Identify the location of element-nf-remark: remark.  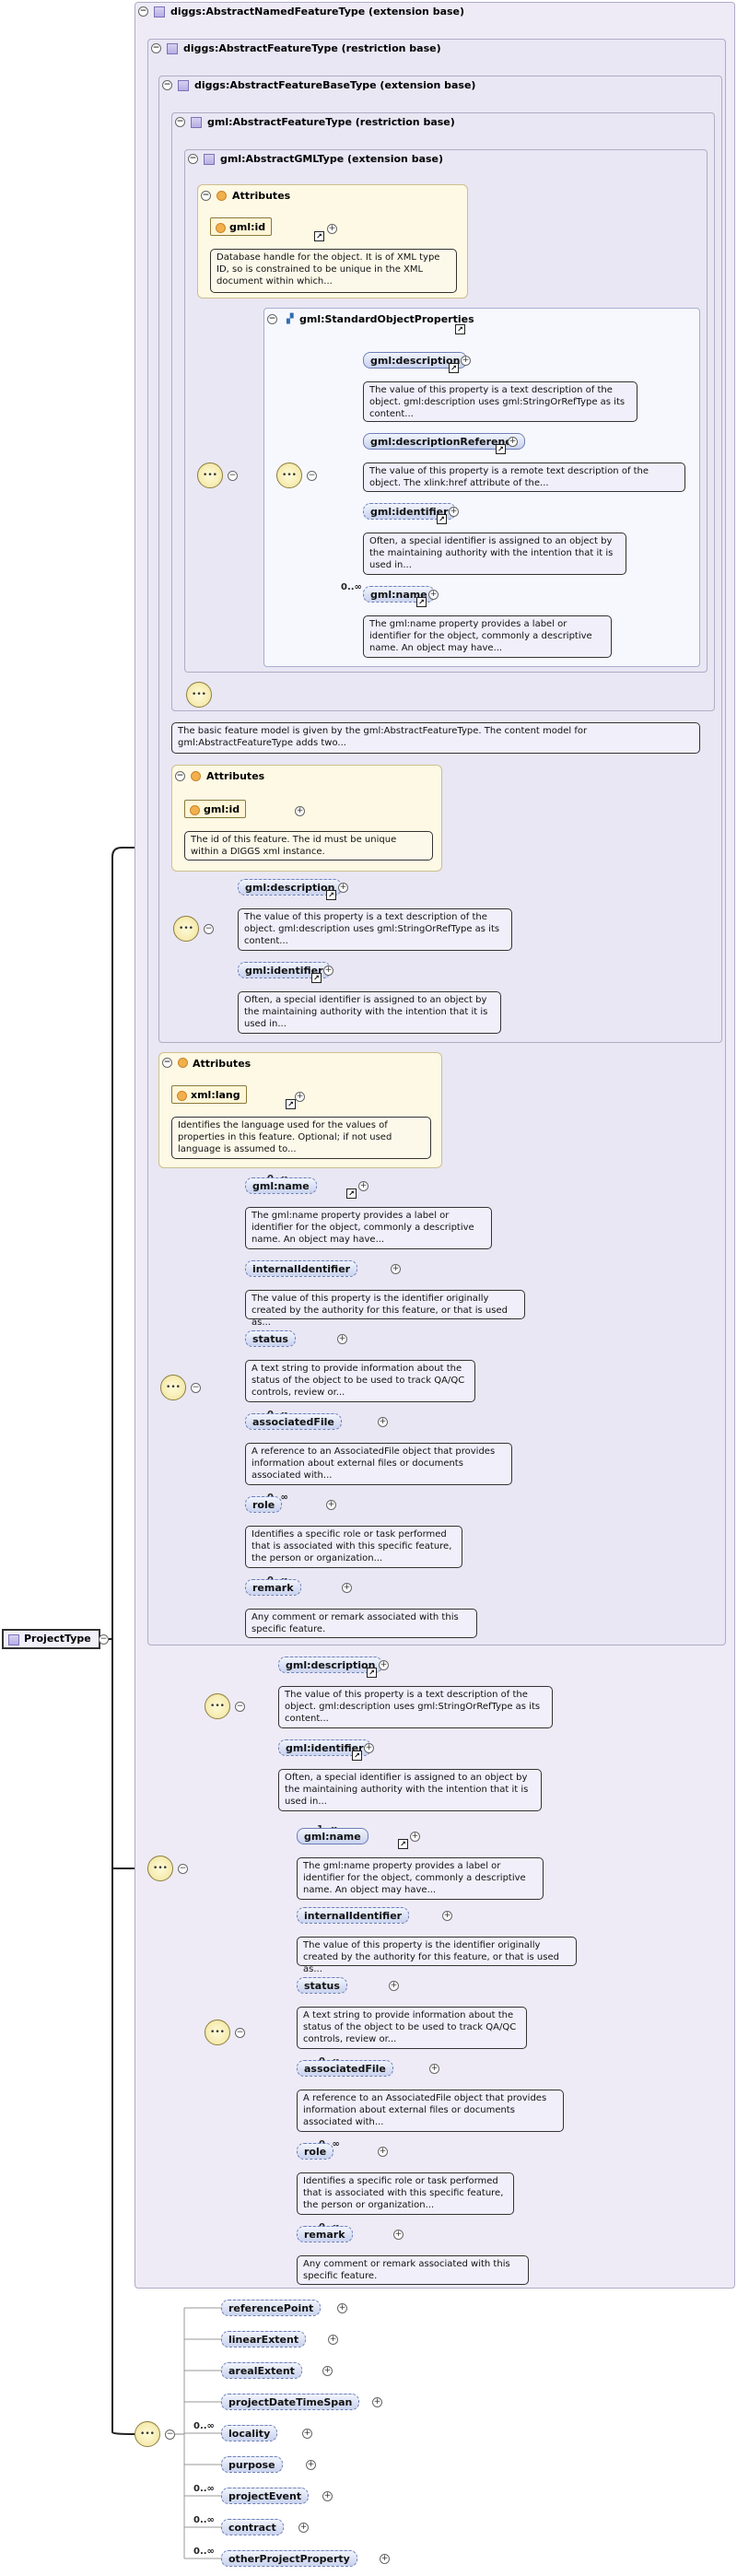
(273, 1587).